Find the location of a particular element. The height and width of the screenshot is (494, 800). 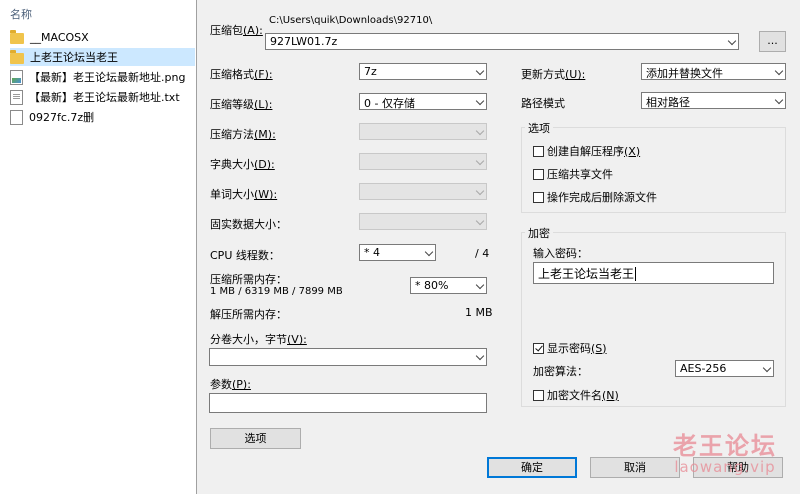

level-label: 压缩等级(L): is located at coordinates (241, 104).